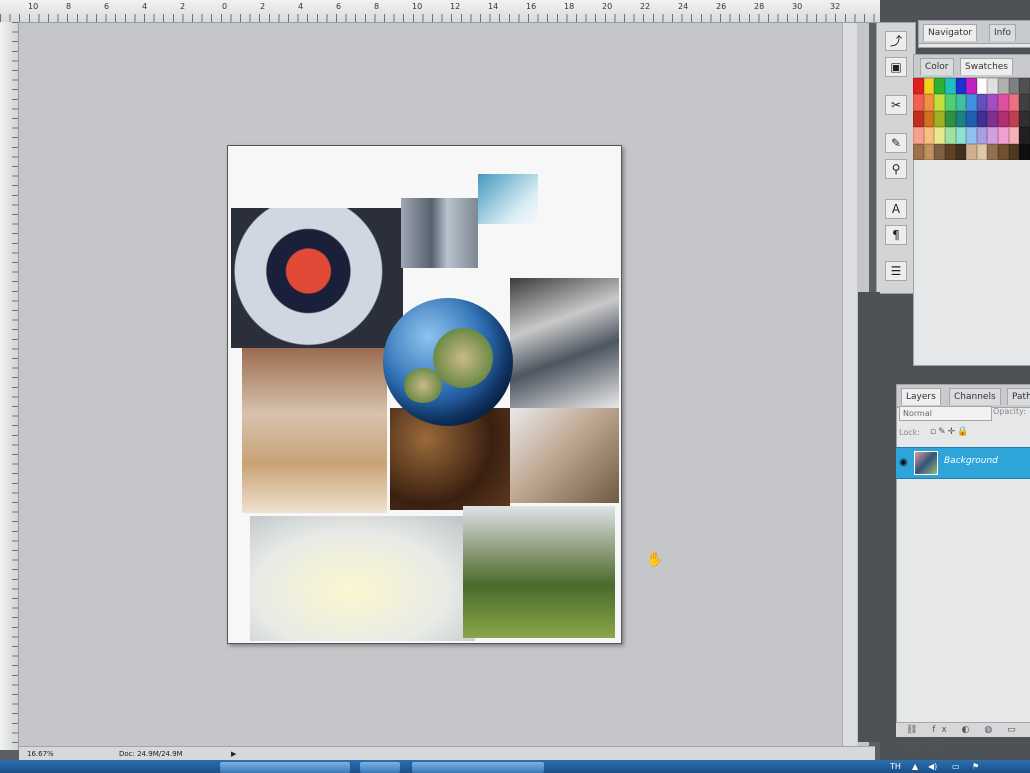 The height and width of the screenshot is (773, 1030). Describe the element at coordinates (921, 396) in the screenshot. I see `tab-layers: Layers` at that location.